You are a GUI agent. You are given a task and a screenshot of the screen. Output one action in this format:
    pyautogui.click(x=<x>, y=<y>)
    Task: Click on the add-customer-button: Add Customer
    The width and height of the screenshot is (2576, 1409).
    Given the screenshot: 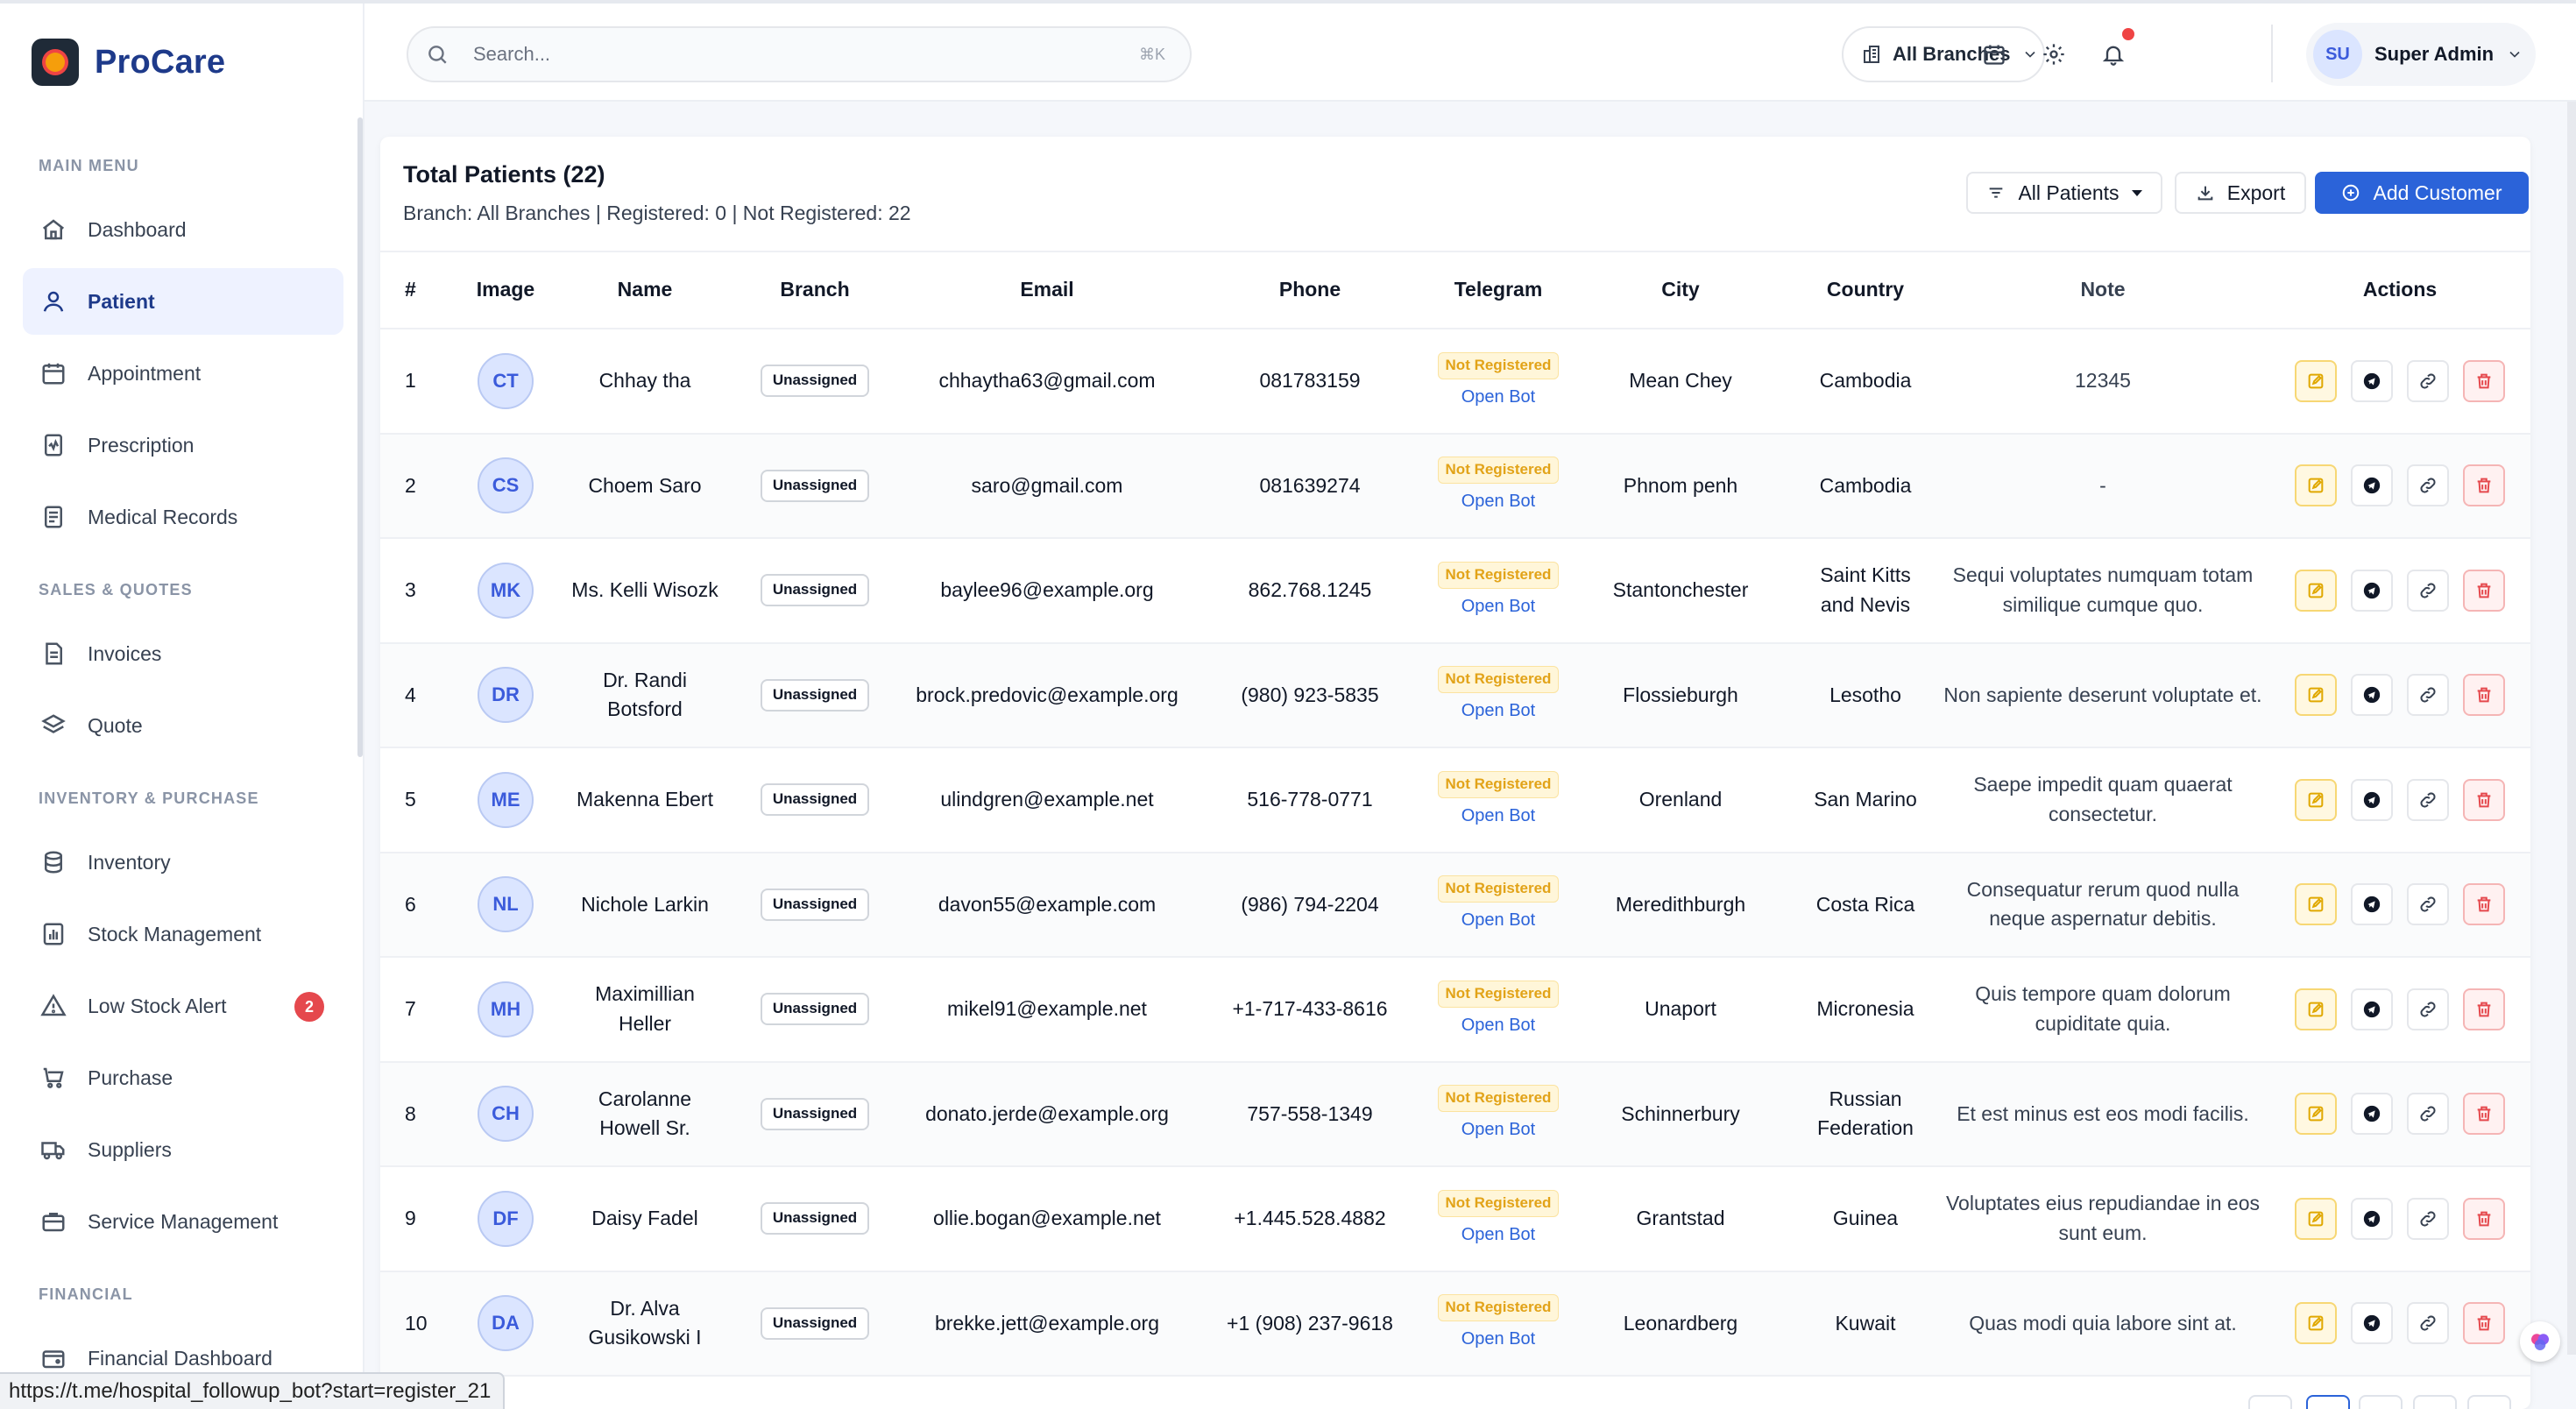 What is the action you would take?
    pyautogui.click(x=2422, y=193)
    